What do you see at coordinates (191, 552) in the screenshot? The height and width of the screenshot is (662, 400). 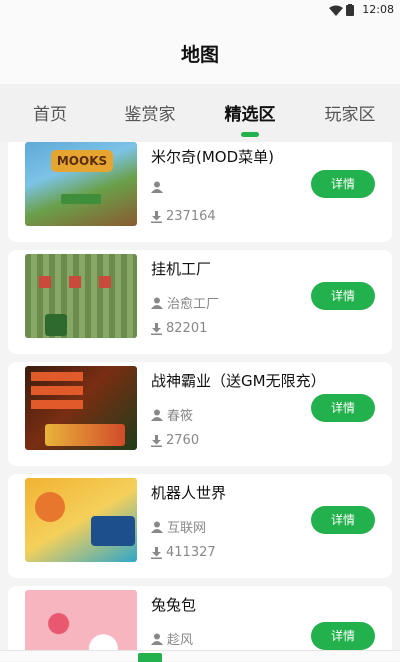 I see `download-count: 411327` at bounding box center [191, 552].